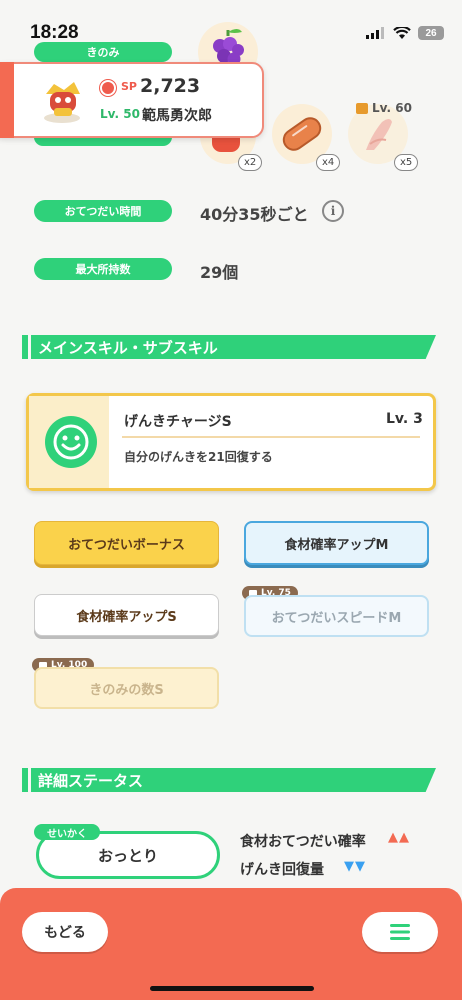 The height and width of the screenshot is (1000, 462). I want to click on sub-skill-help-bonus: おてつだいボーナス, so click(126, 543).